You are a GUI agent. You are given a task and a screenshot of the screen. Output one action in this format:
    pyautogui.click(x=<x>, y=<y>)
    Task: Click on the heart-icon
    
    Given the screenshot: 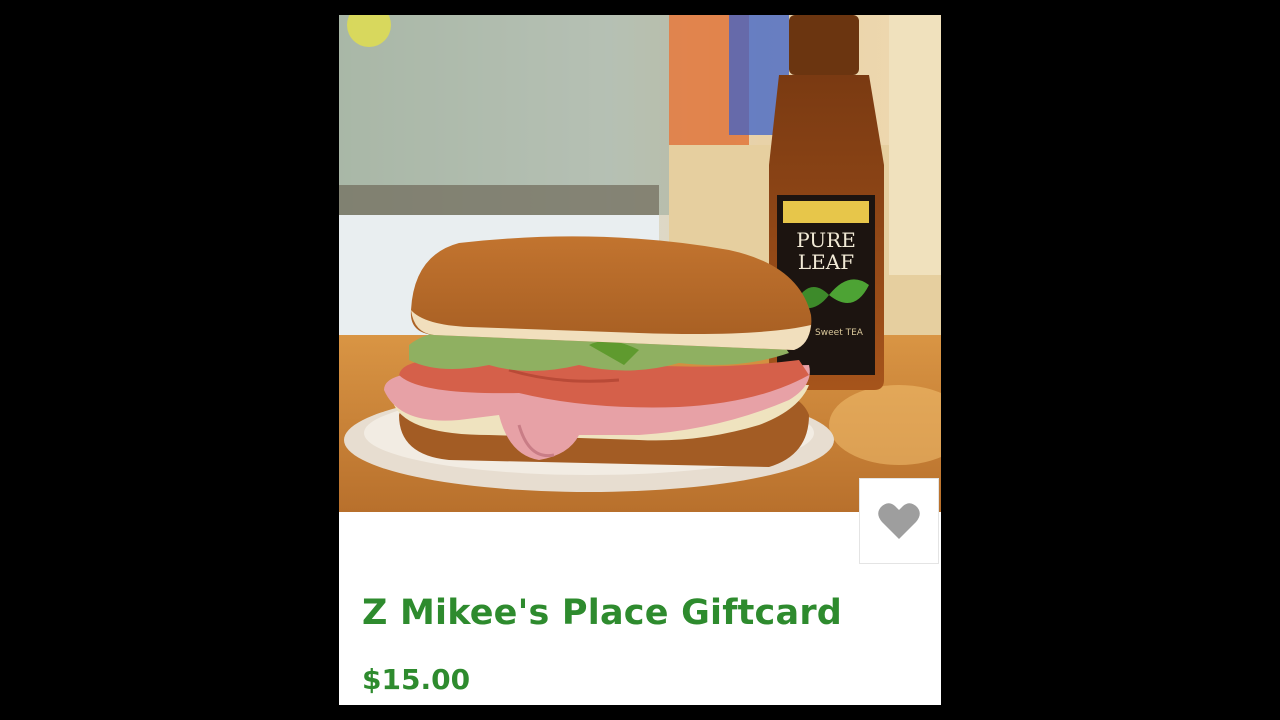 What is the action you would take?
    pyautogui.click(x=899, y=521)
    